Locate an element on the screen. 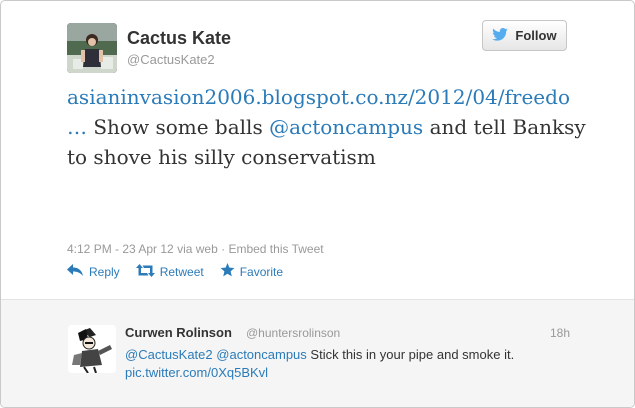  embed-tweet-link: Embed this Tweet is located at coordinates (275, 249).